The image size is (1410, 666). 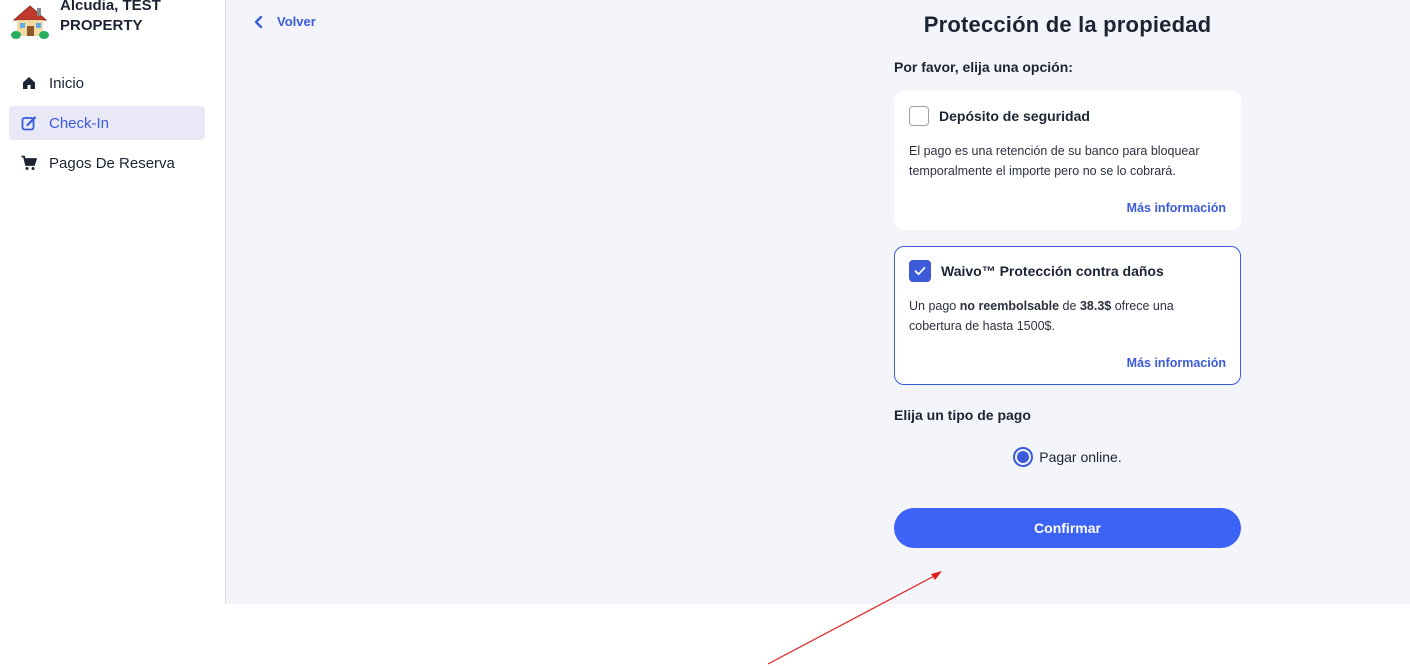 What do you see at coordinates (67, 83) in the screenshot?
I see `sidebar-item-label: Inicio` at bounding box center [67, 83].